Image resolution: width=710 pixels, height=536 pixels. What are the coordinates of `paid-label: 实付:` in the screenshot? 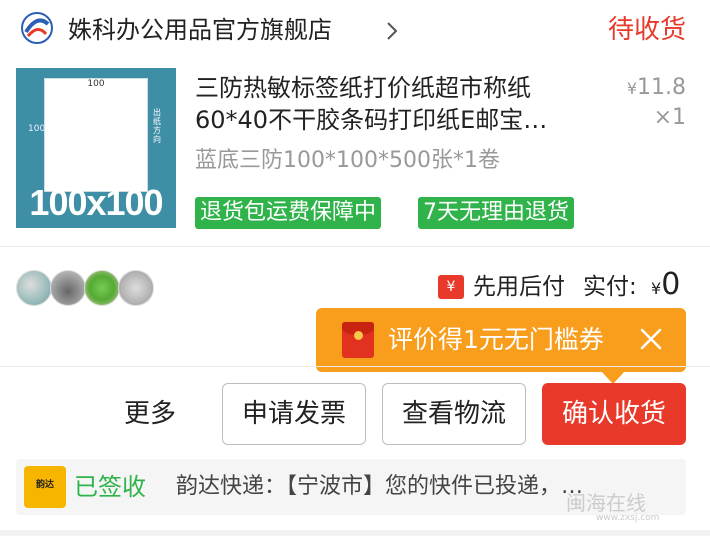 It's located at (610, 287).